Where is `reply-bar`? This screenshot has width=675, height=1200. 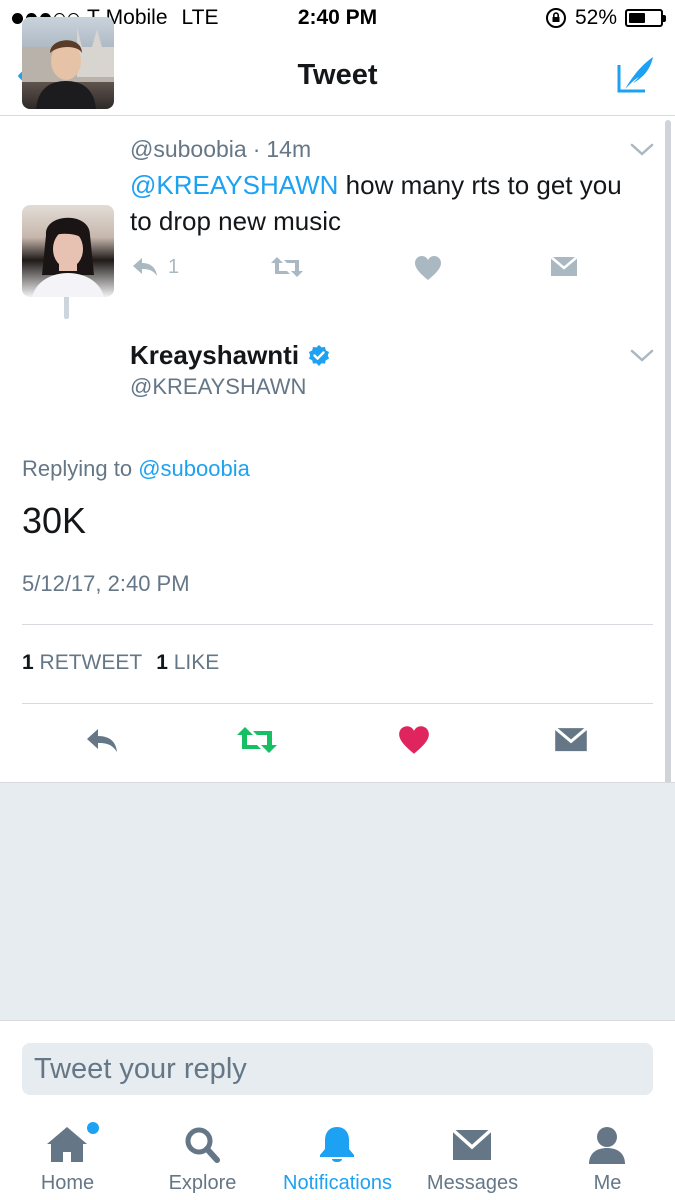 reply-bar is located at coordinates (337, 1064).